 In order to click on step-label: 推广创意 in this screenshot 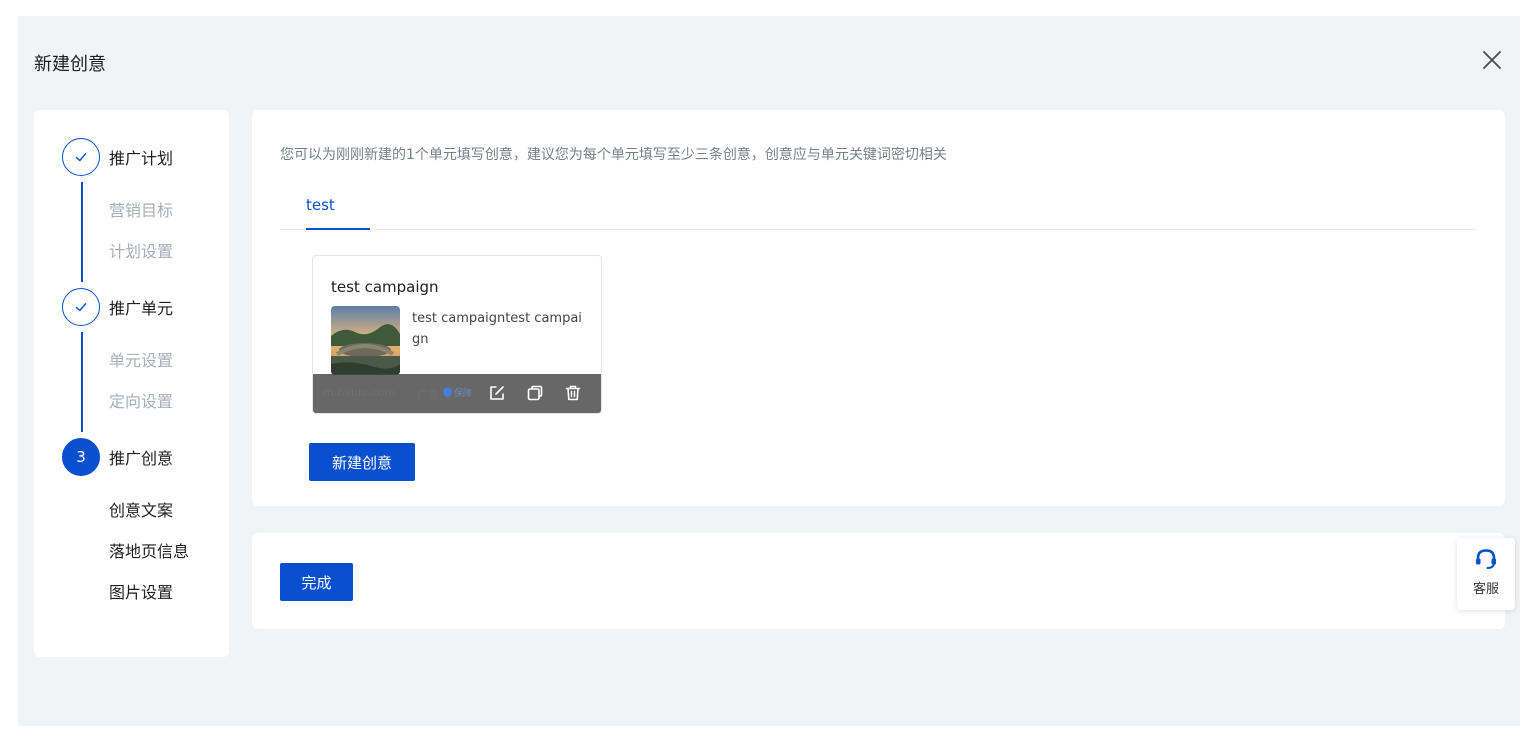, I will do `click(141, 458)`.